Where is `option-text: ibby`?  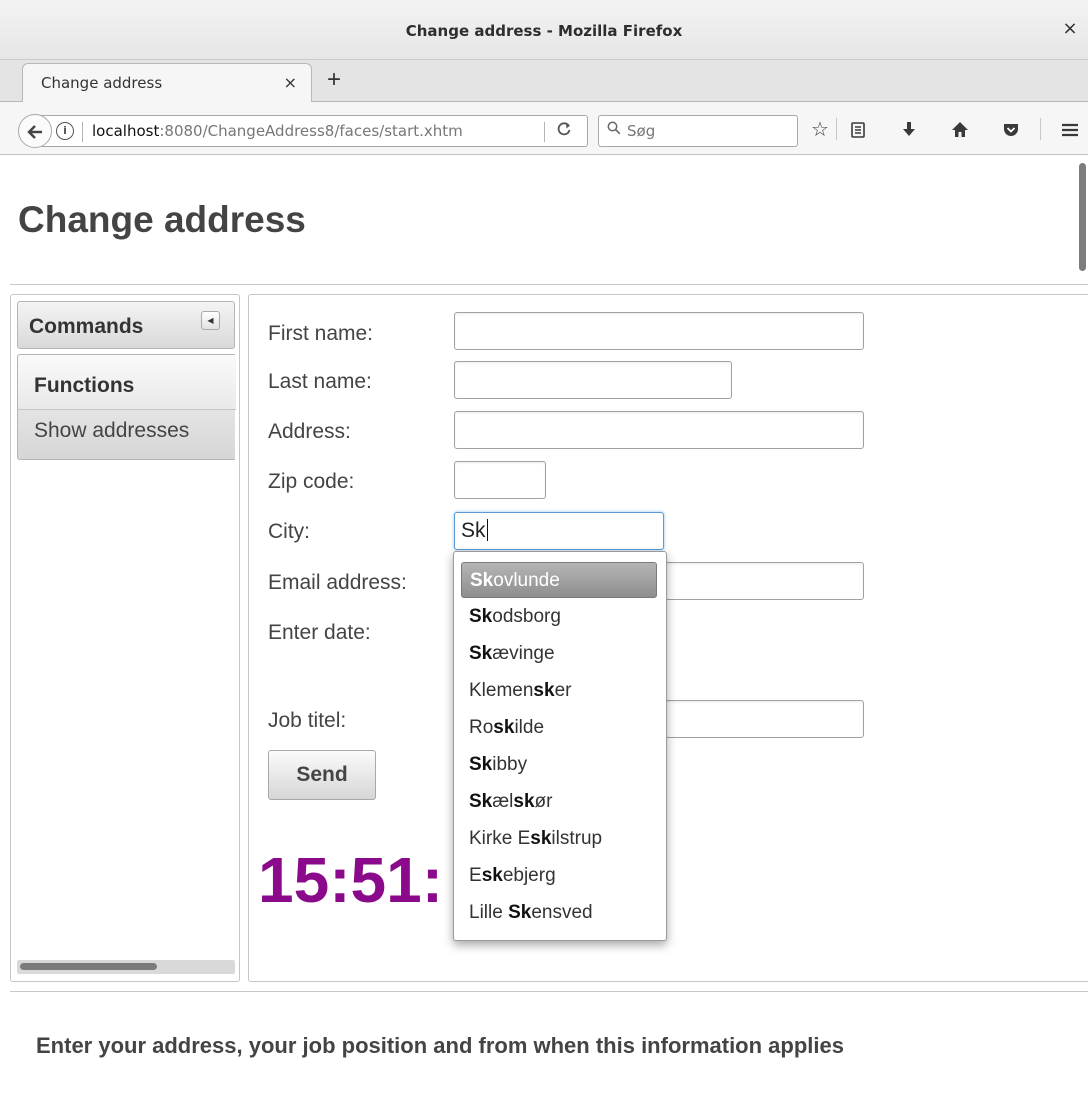
option-text: ibby is located at coordinates (510, 764).